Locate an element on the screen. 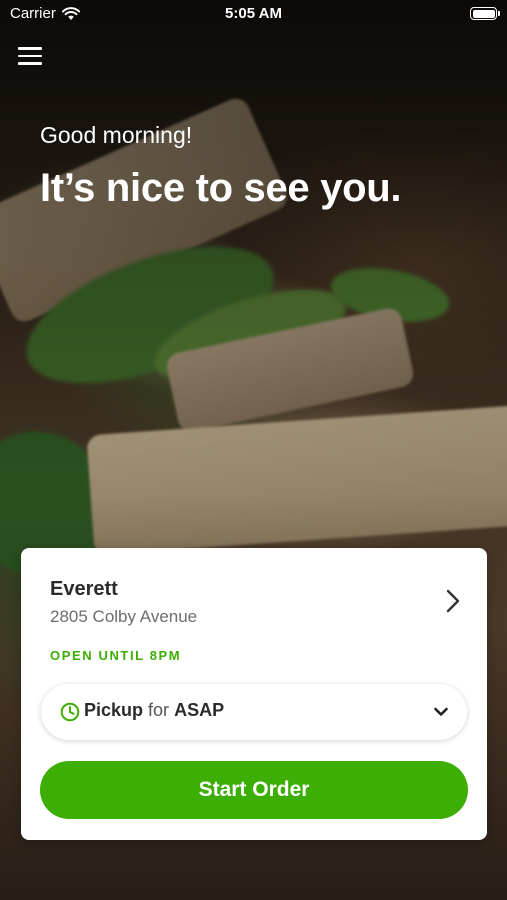 The height and width of the screenshot is (900, 507). order-method: Pickup is located at coordinates (114, 710).